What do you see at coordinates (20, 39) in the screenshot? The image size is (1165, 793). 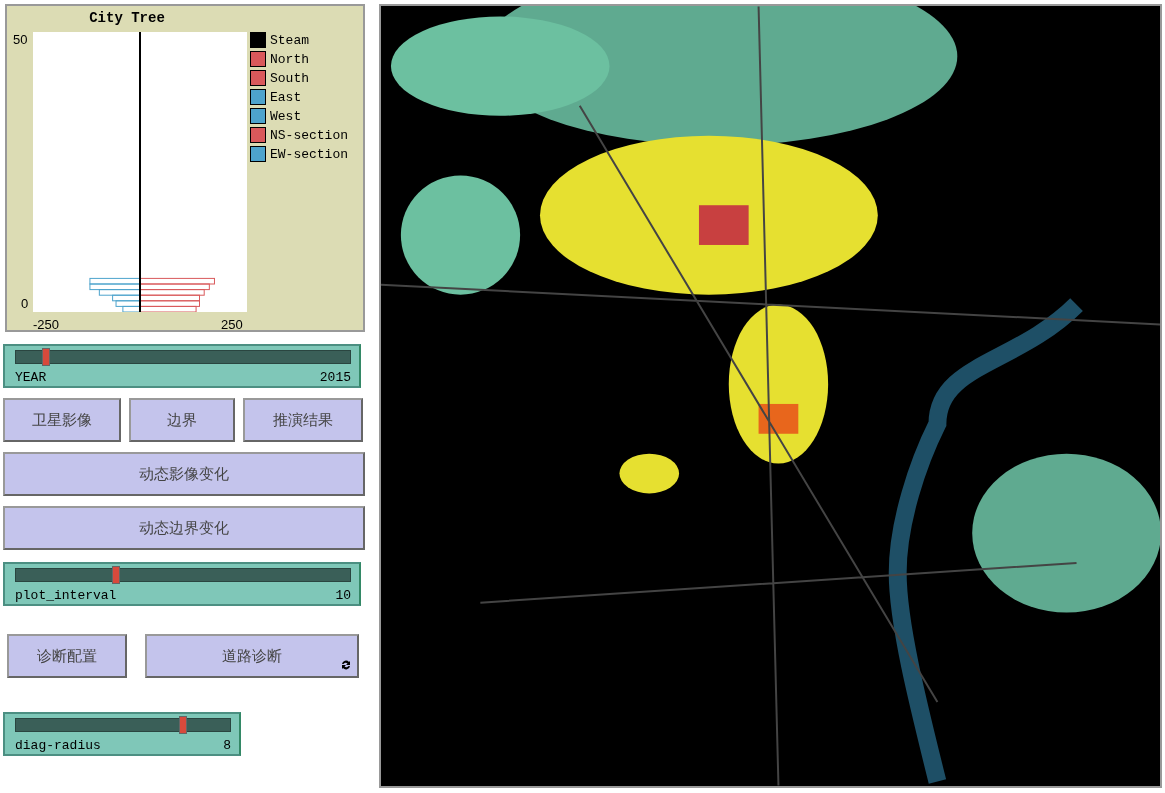 I see `axis-label: 50` at bounding box center [20, 39].